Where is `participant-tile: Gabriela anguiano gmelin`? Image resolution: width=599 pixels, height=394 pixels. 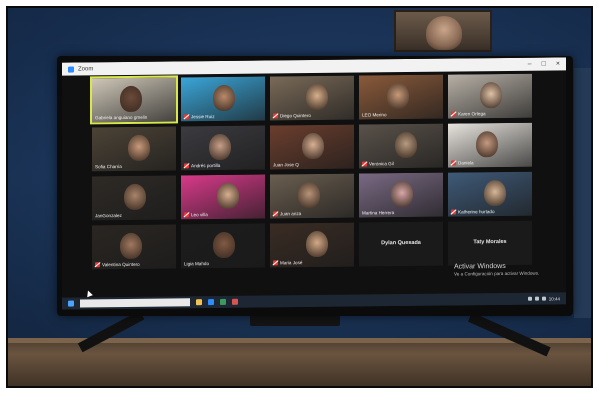
participant-tile: Gabriela anguiano gmelin is located at coordinates (134, 100).